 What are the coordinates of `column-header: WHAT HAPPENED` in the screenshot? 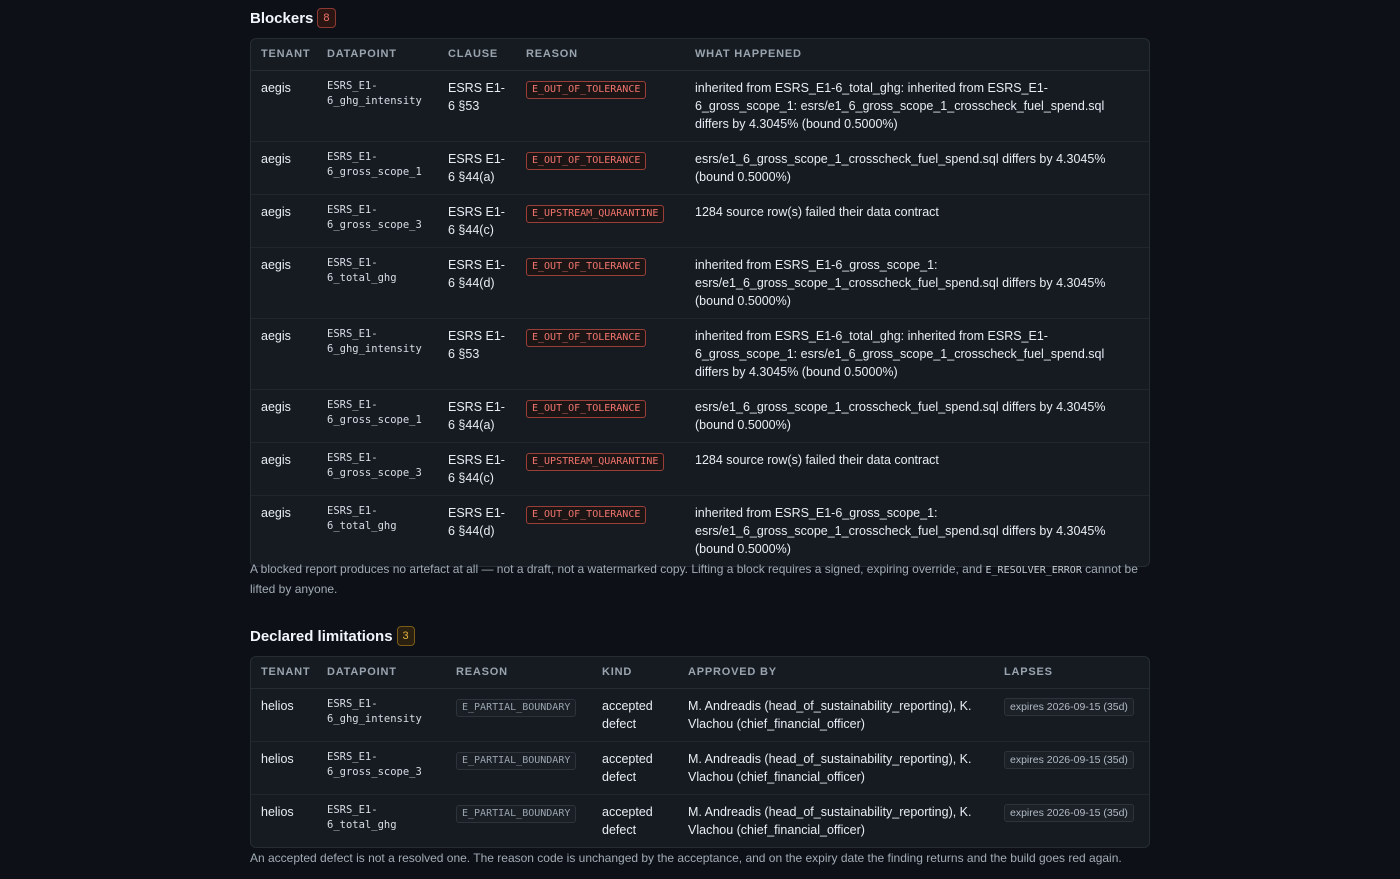 It's located at (917, 55).